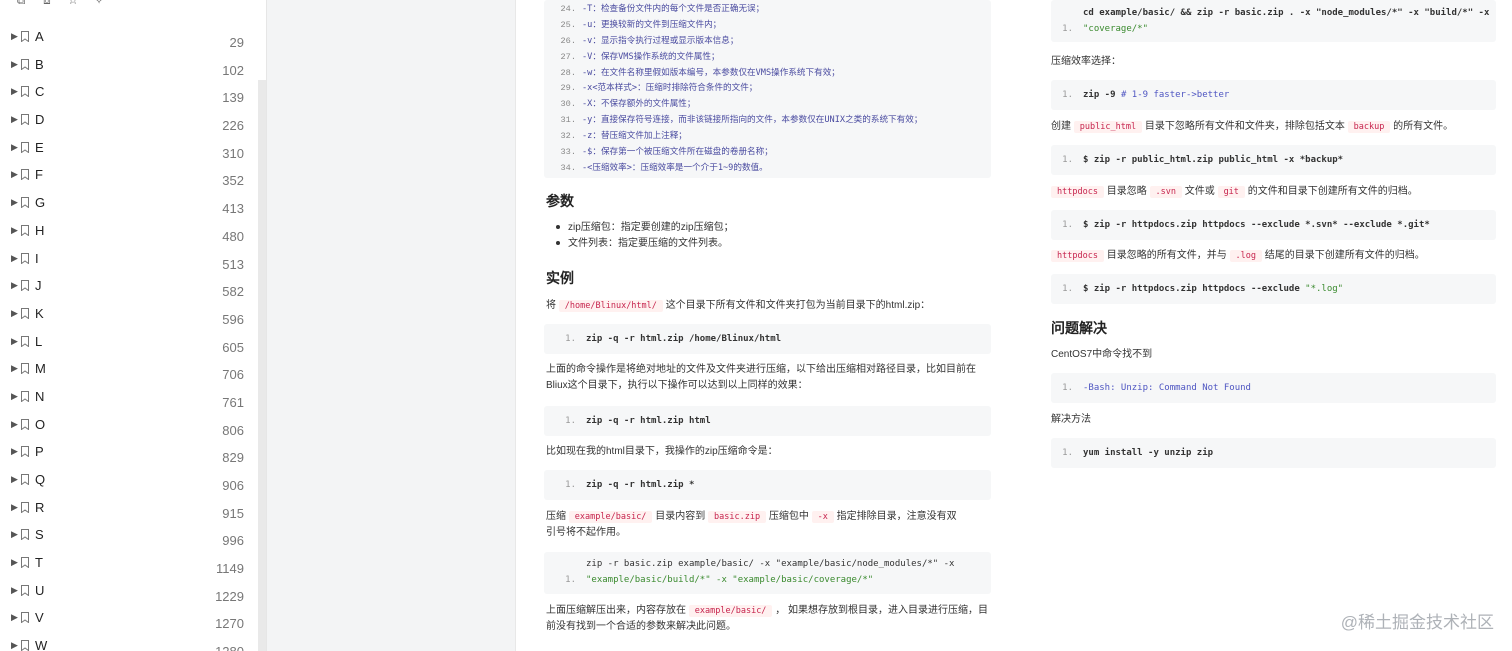 The height and width of the screenshot is (651, 1512). Describe the element at coordinates (73, 3) in the screenshot. I see `bookmark-add-icon: ☆` at that location.